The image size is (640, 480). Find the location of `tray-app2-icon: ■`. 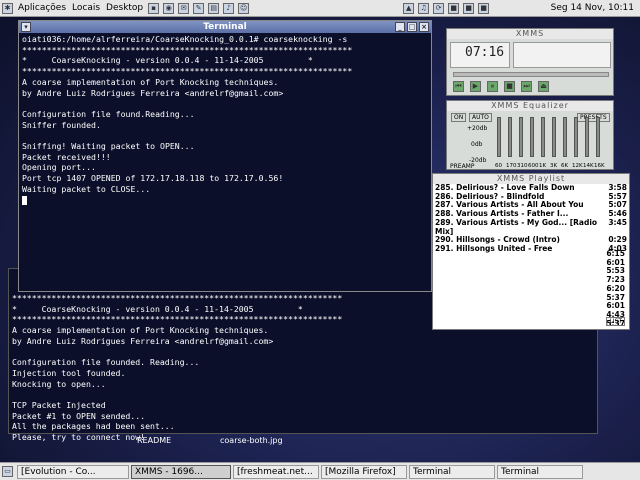

tray-app2-icon: ■ is located at coordinates (469, 8).